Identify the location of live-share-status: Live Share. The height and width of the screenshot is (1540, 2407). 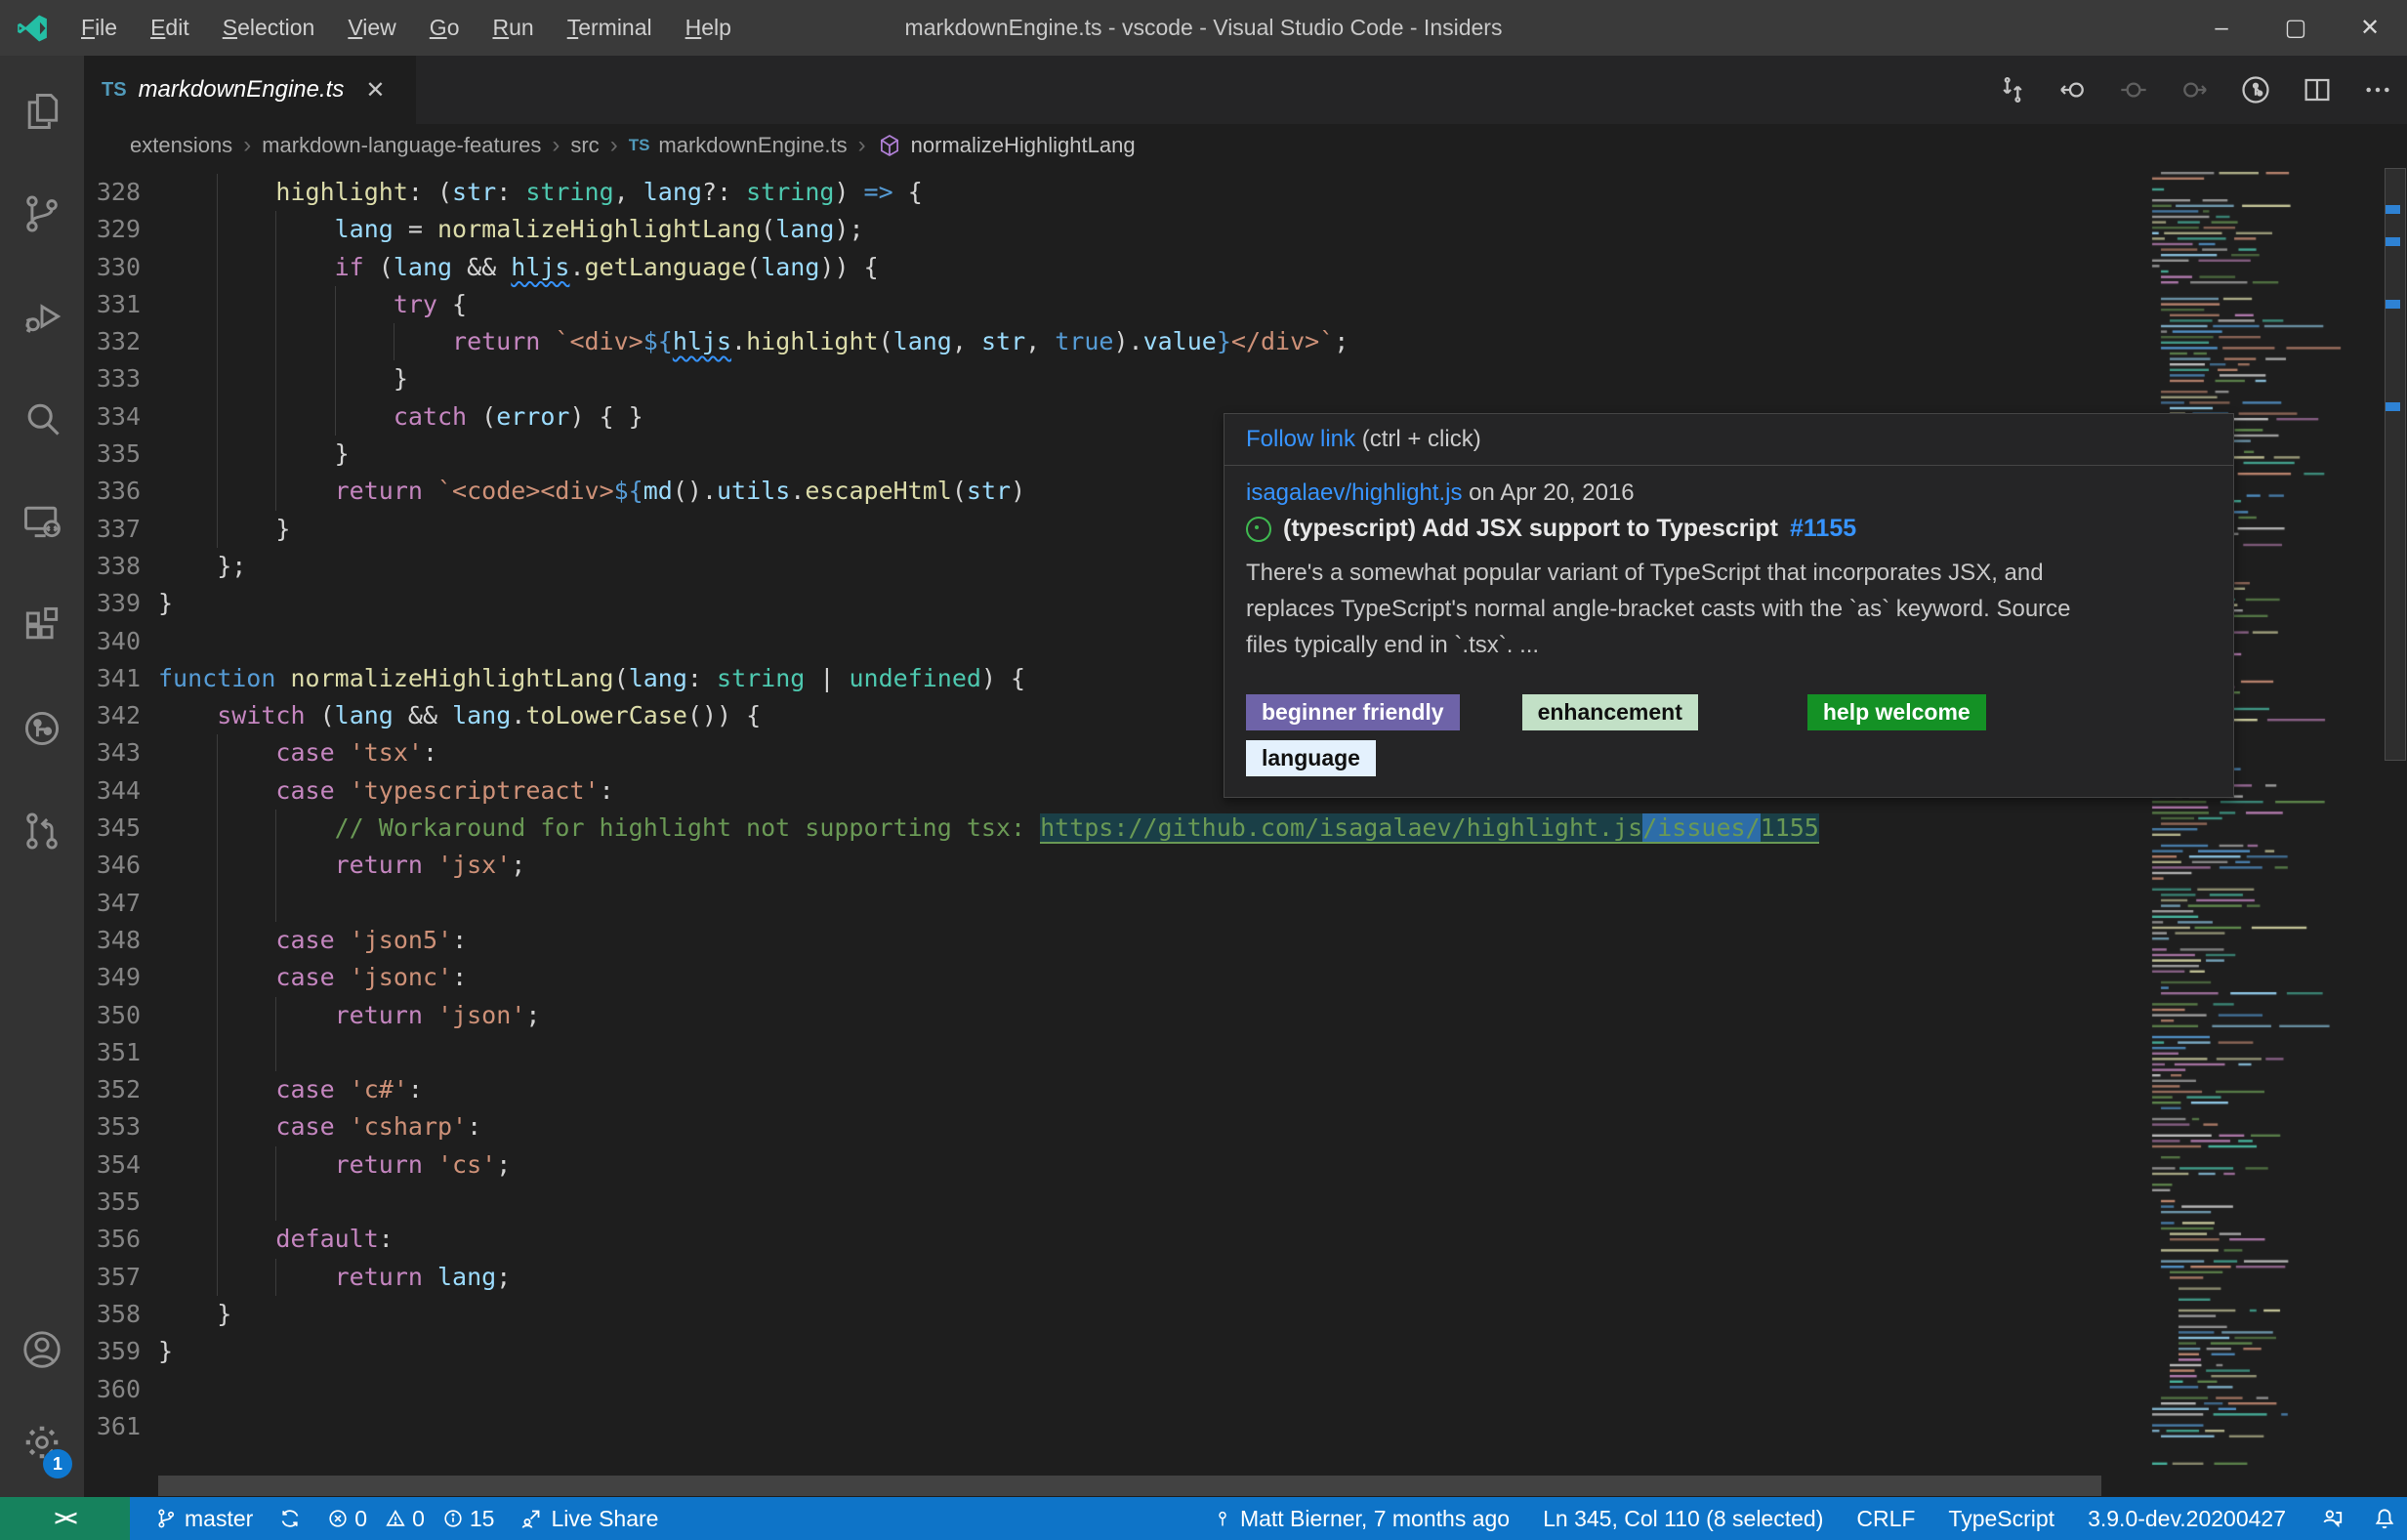
(589, 1519).